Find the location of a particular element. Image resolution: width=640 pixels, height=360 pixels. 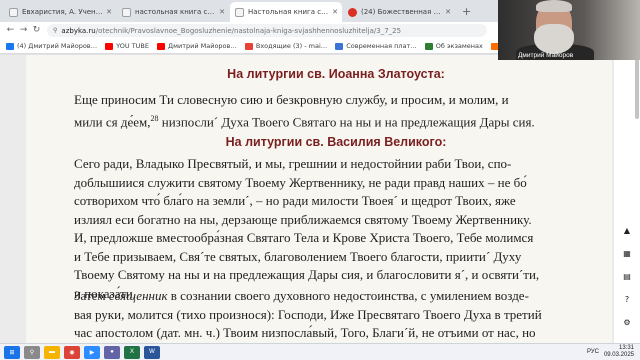

scrollbar-thumb is located at coordinates (637, 89).